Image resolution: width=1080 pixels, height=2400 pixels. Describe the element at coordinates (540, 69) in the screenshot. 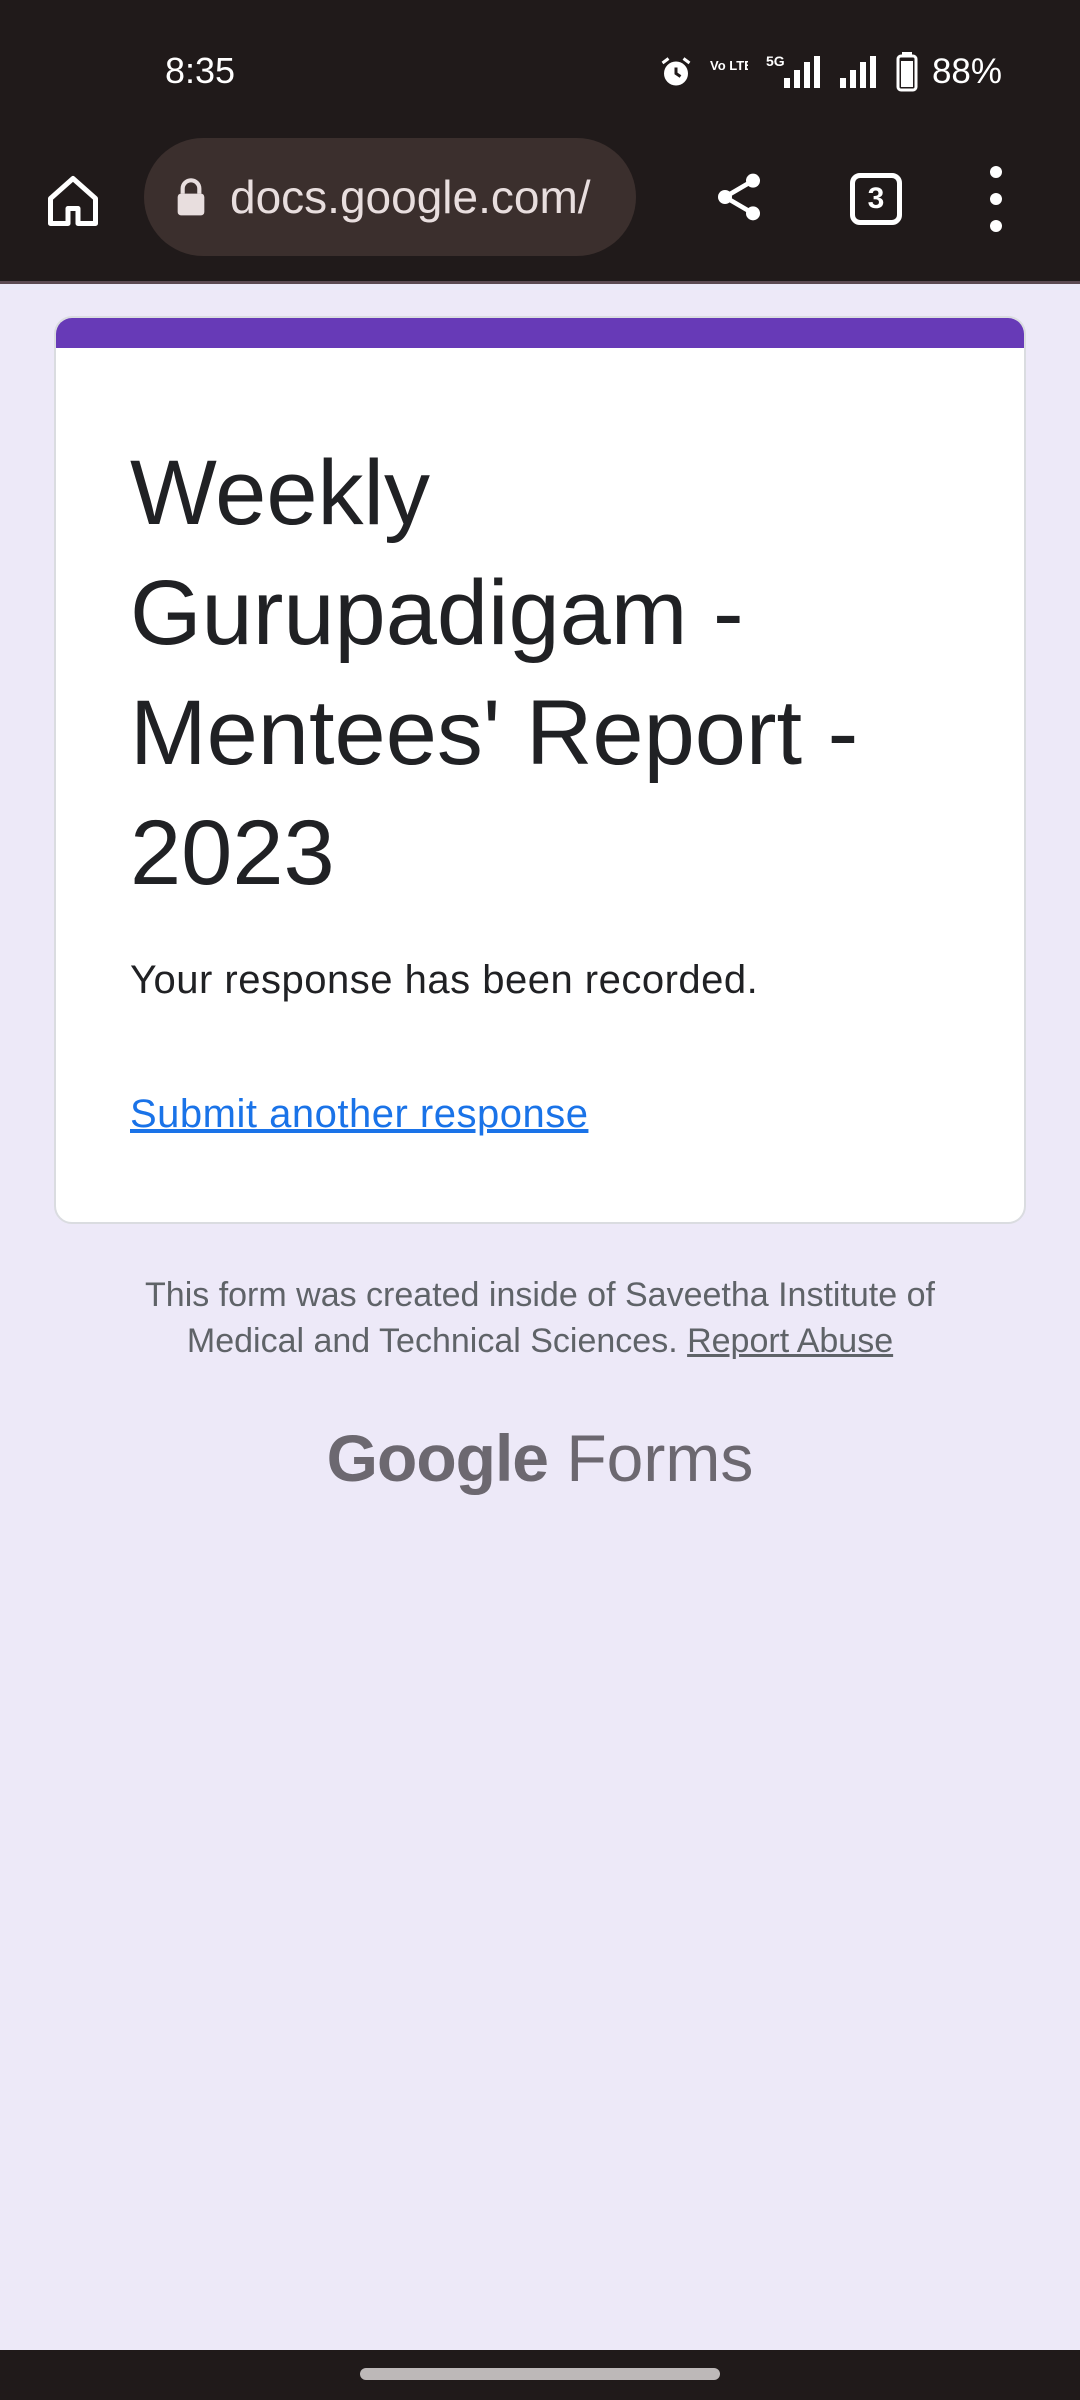

I see `status-bar: 8:35 Vo LTE2 5G 88%` at that location.